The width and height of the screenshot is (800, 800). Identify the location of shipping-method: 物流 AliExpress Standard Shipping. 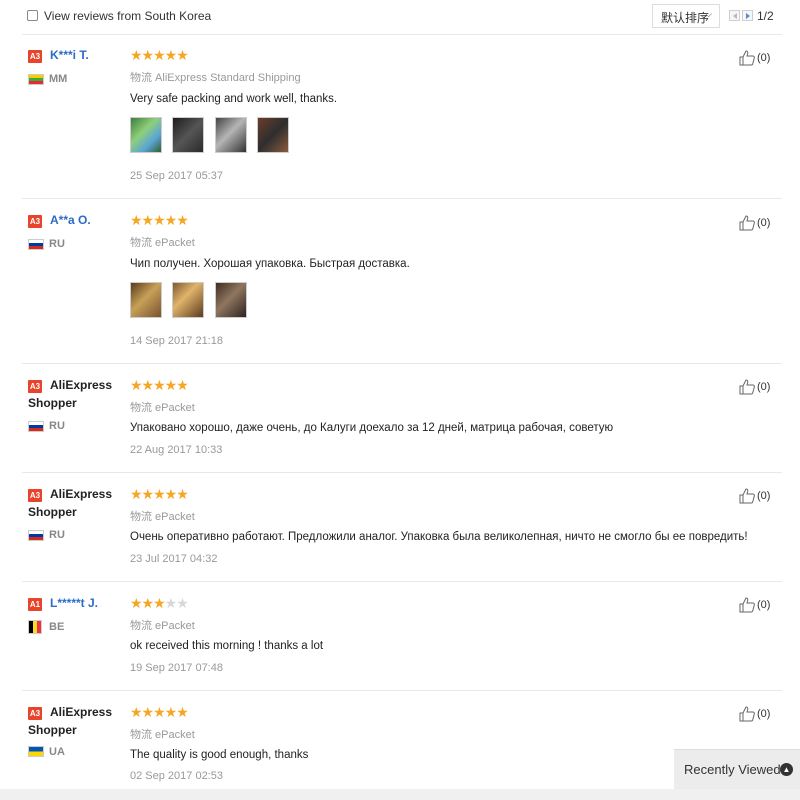
(215, 78).